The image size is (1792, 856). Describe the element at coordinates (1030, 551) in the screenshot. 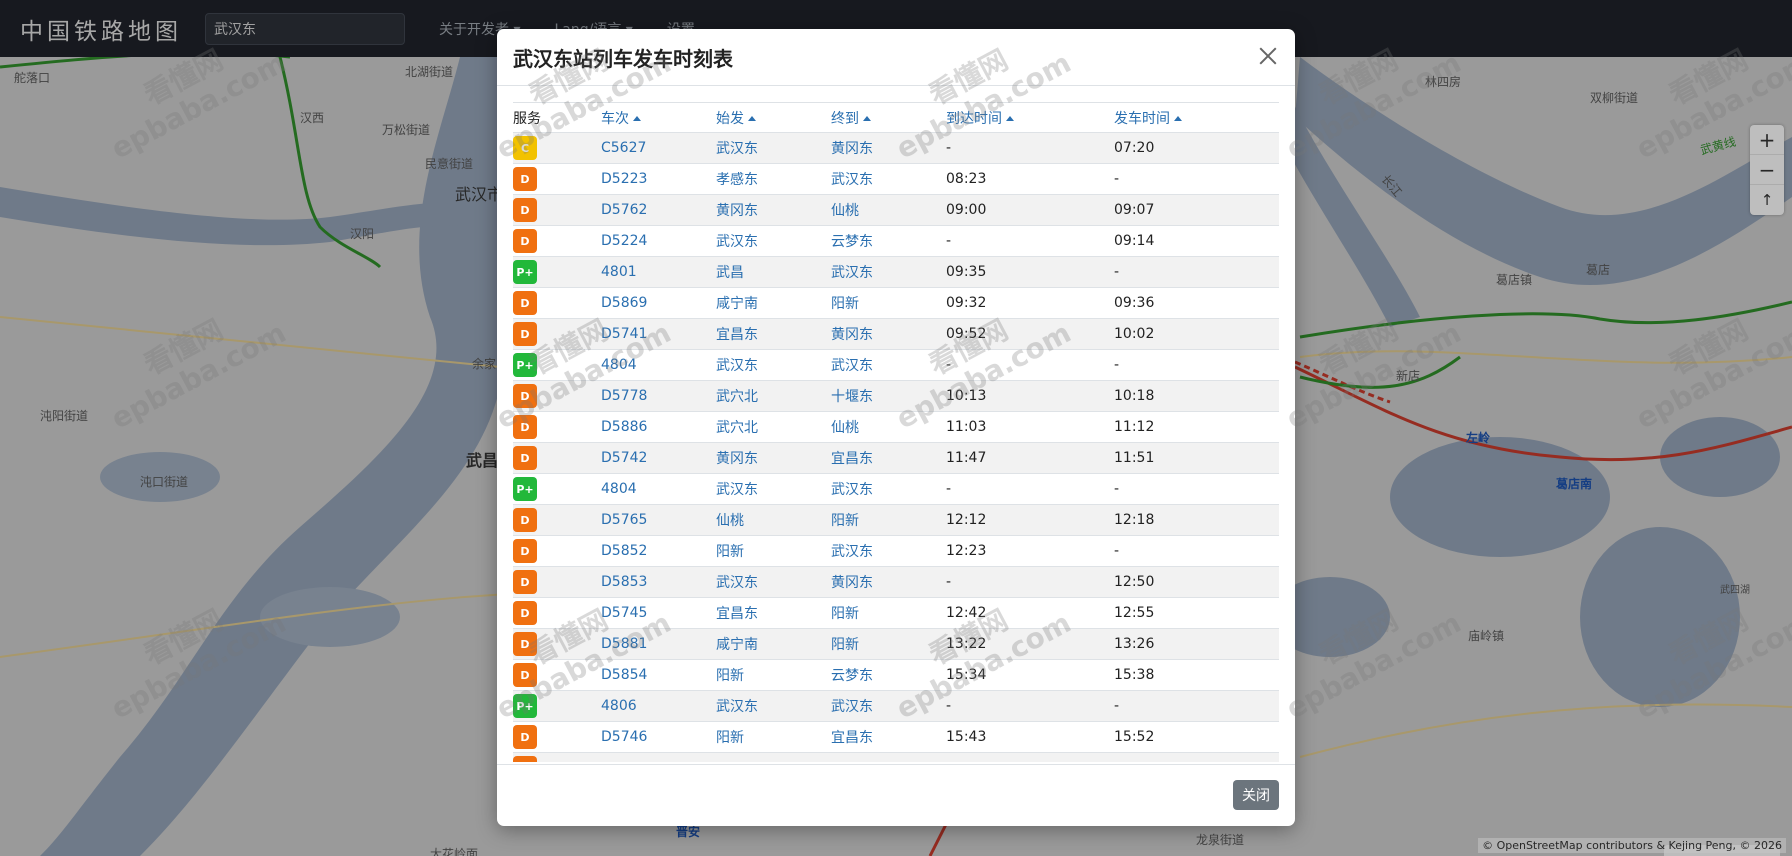

I see `arrival-cell: 12:23` at that location.